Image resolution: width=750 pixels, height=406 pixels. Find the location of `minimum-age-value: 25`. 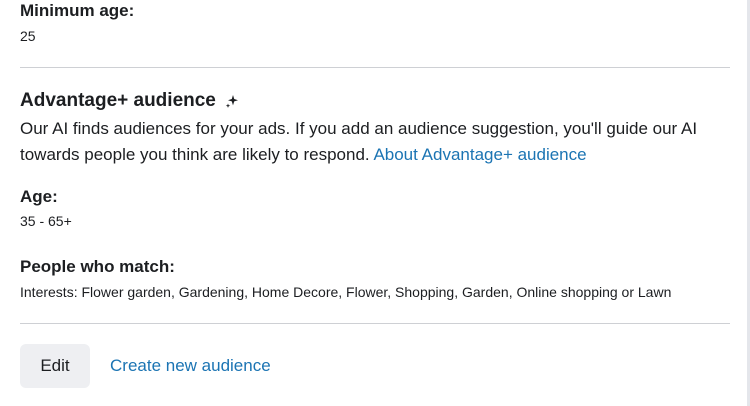

minimum-age-value: 25 is located at coordinates (28, 36).